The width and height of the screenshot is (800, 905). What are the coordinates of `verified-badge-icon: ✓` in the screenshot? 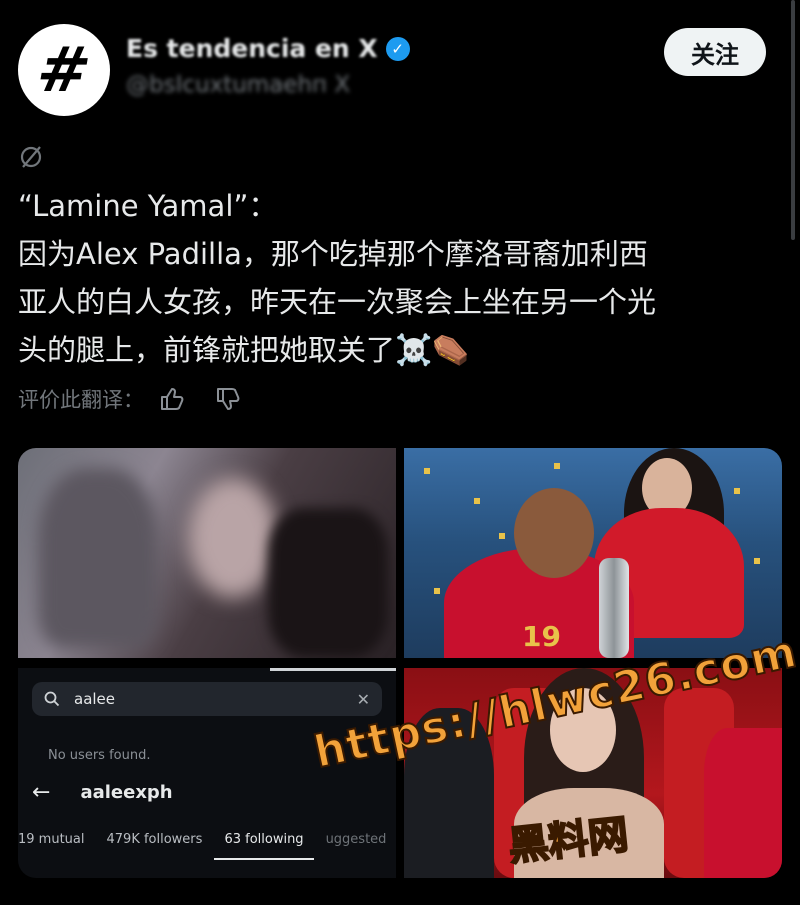 It's located at (397, 48).